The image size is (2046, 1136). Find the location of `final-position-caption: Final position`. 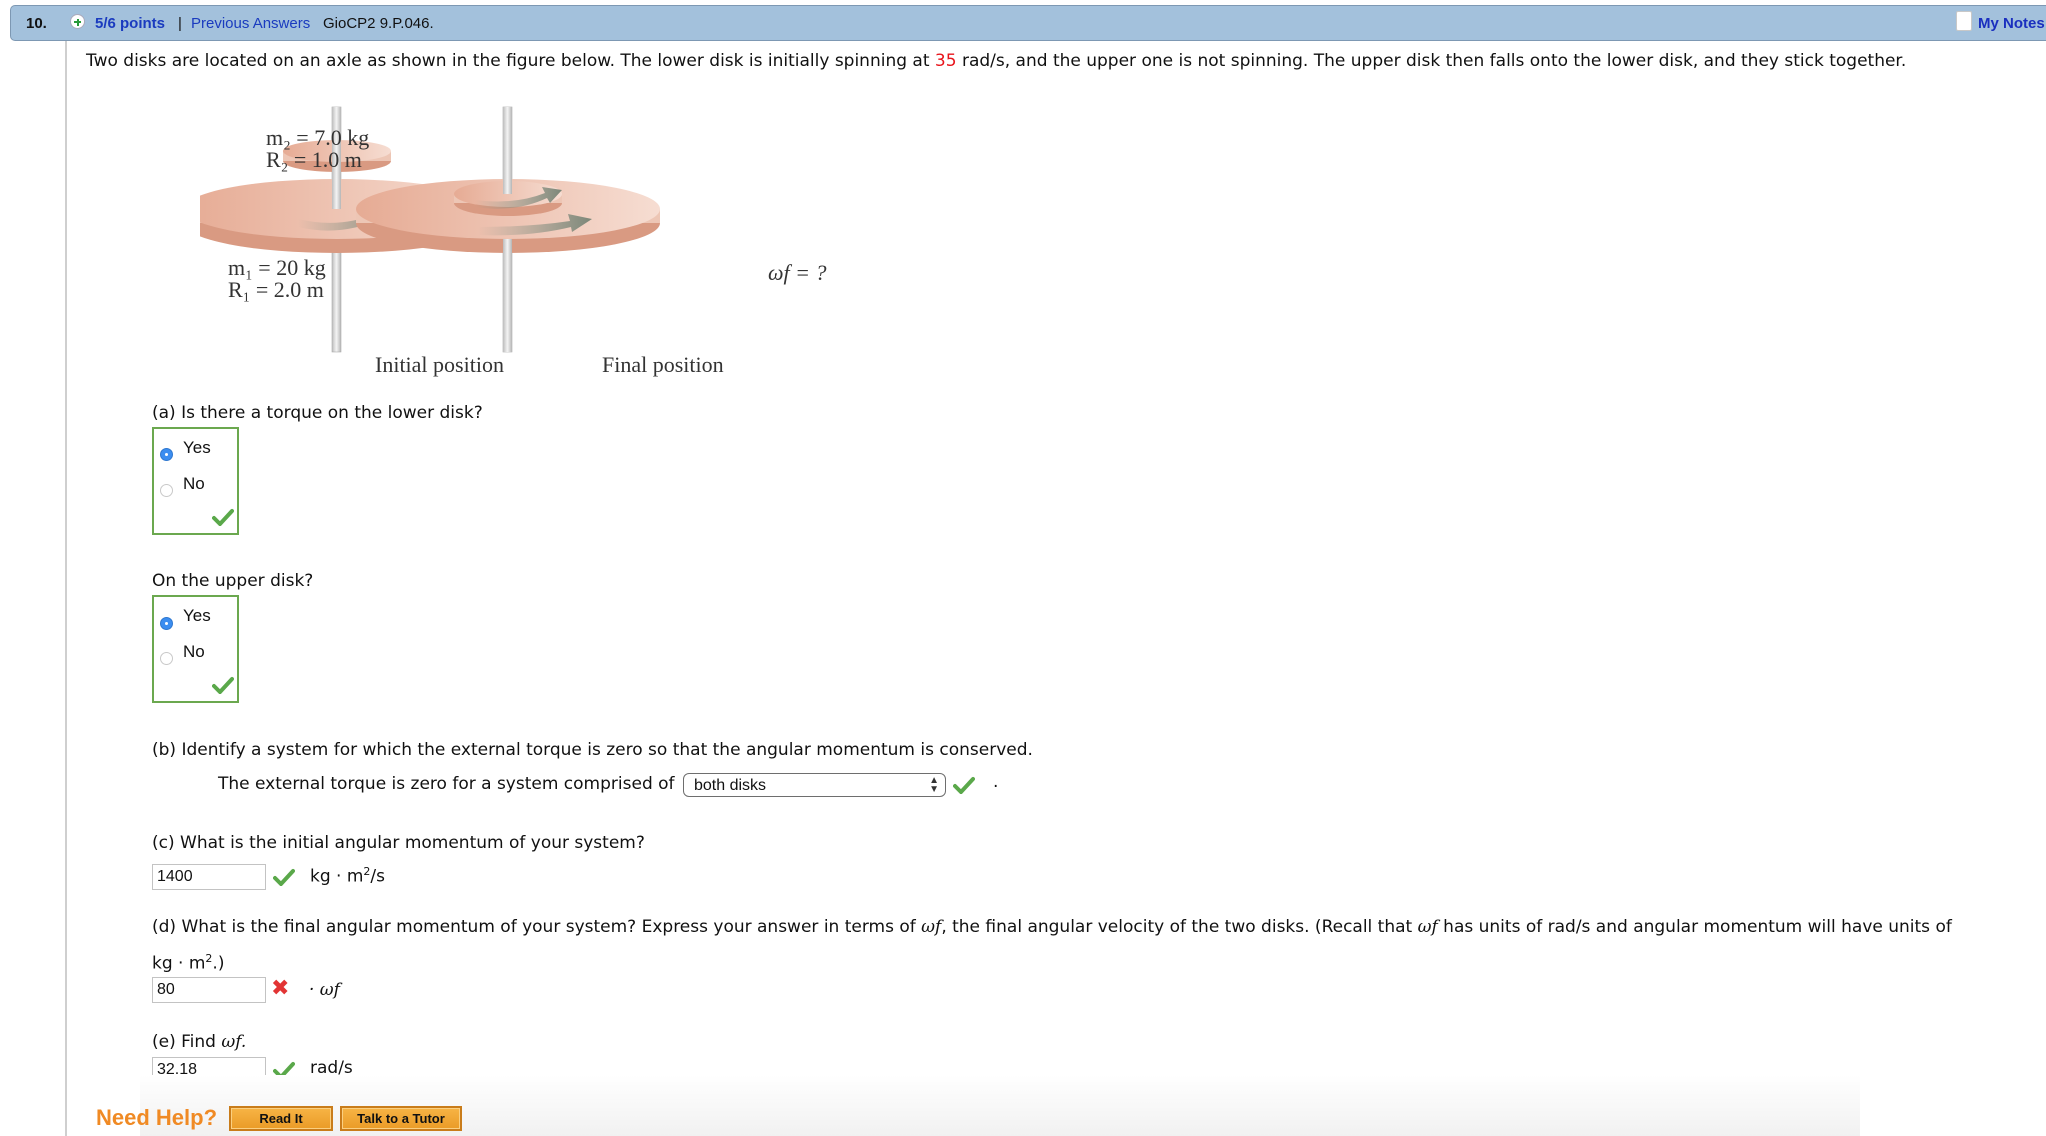

final-position-caption: Final position is located at coordinates (663, 364).